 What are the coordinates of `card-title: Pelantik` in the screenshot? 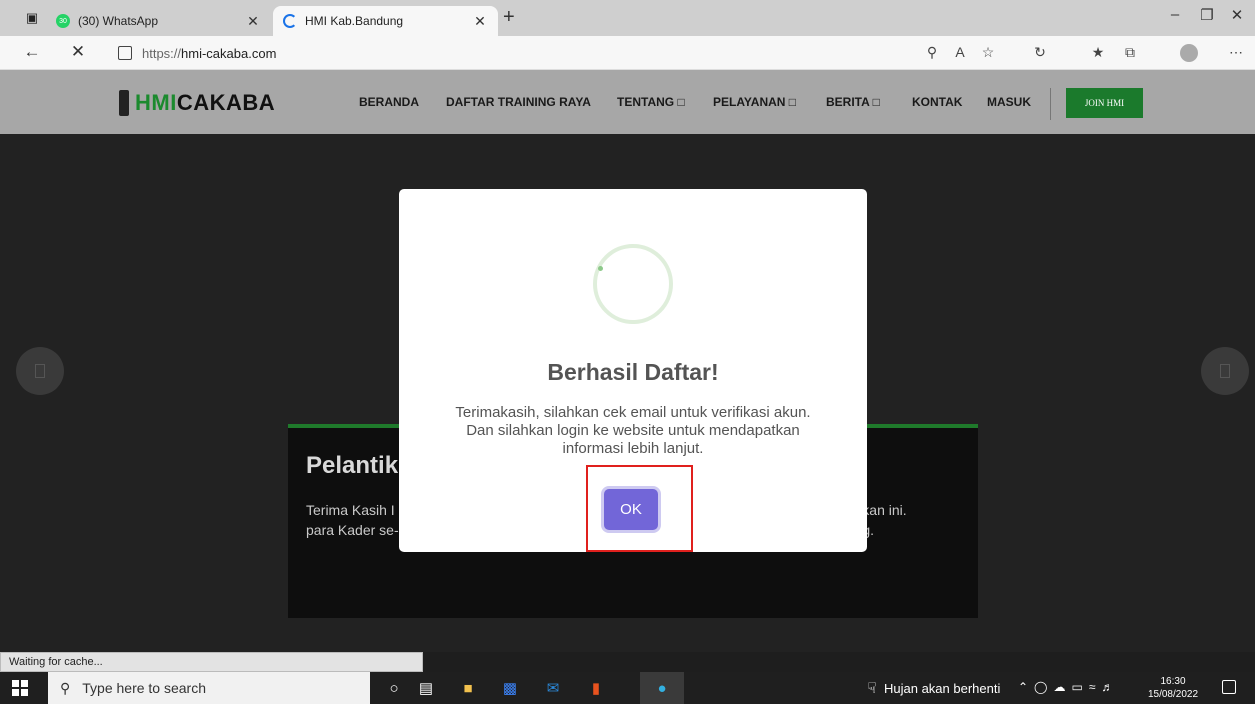 It's located at (352, 465).